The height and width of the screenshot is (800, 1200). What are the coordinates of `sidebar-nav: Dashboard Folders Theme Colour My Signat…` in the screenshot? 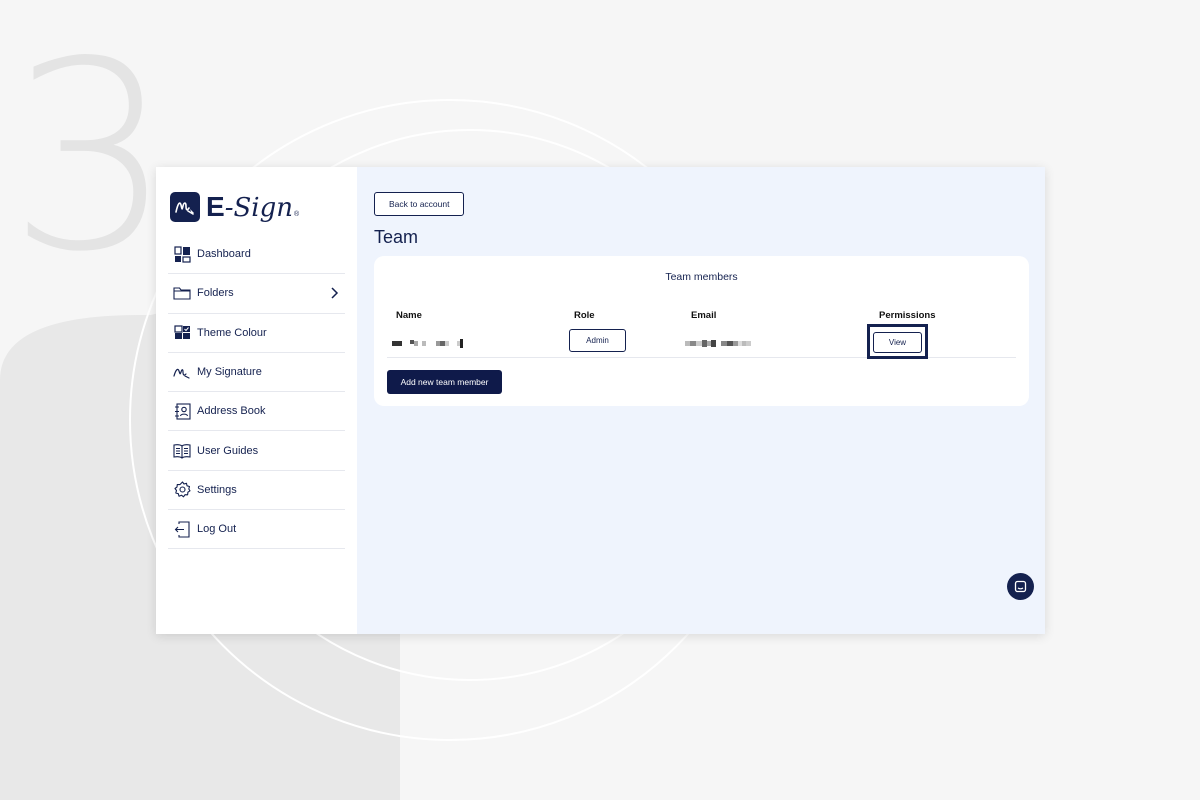 It's located at (256, 392).